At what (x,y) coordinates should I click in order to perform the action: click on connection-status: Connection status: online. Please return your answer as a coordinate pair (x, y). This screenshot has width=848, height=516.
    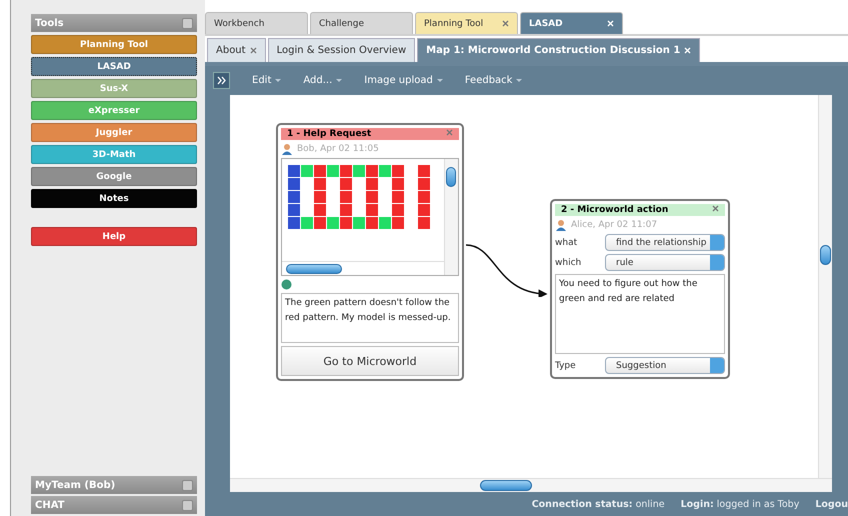
    Looking at the image, I should click on (598, 504).